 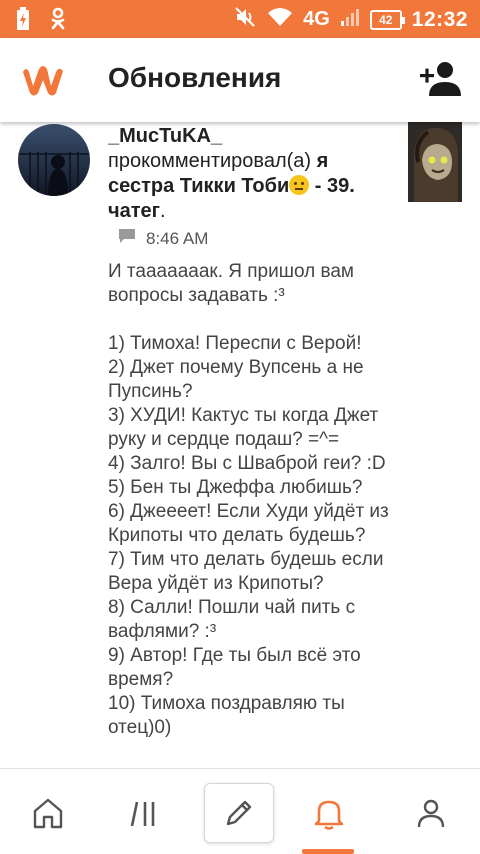 I want to click on home-icon, so click(x=48, y=813).